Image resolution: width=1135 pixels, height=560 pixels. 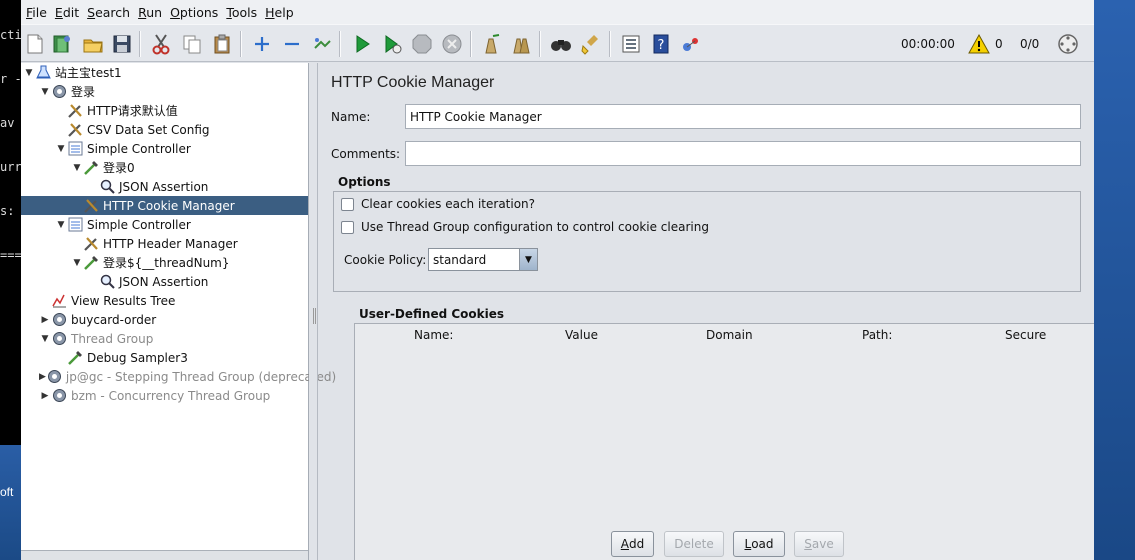 I want to click on column-domain: Domain, so click(x=729, y=335).